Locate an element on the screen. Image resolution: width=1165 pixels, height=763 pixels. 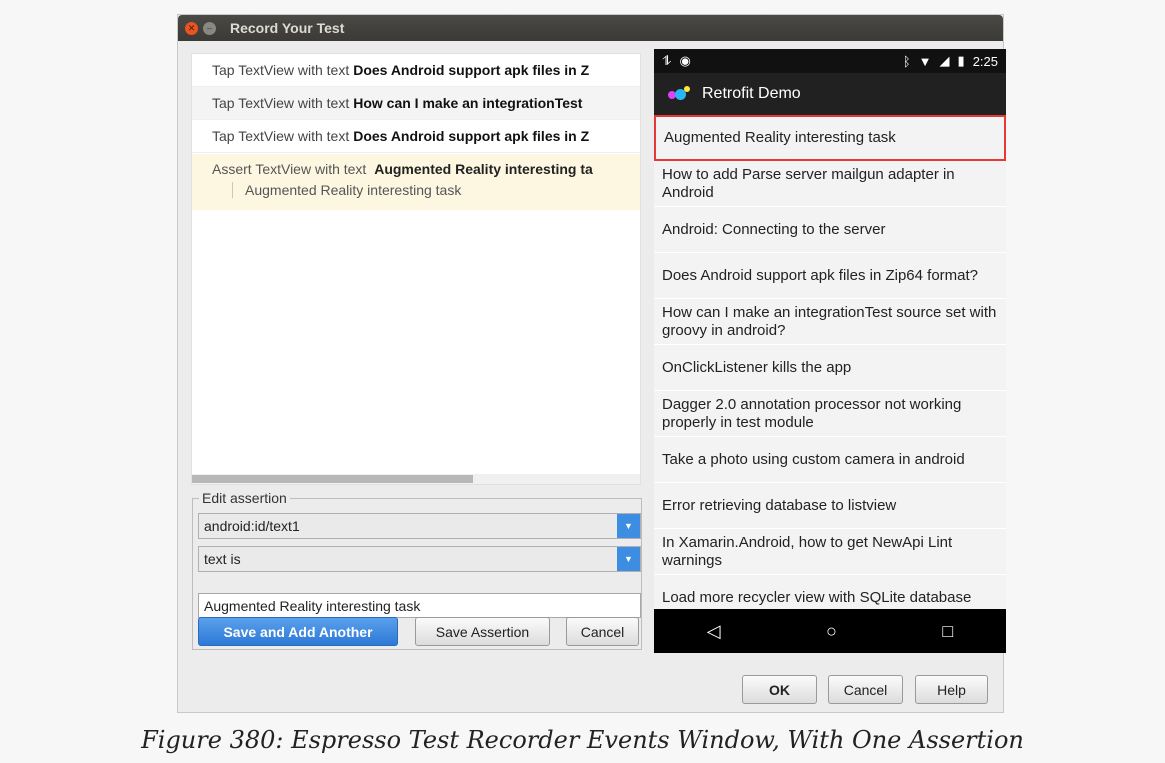
list-item: Android: Connecting to the server is located at coordinates (830, 230).